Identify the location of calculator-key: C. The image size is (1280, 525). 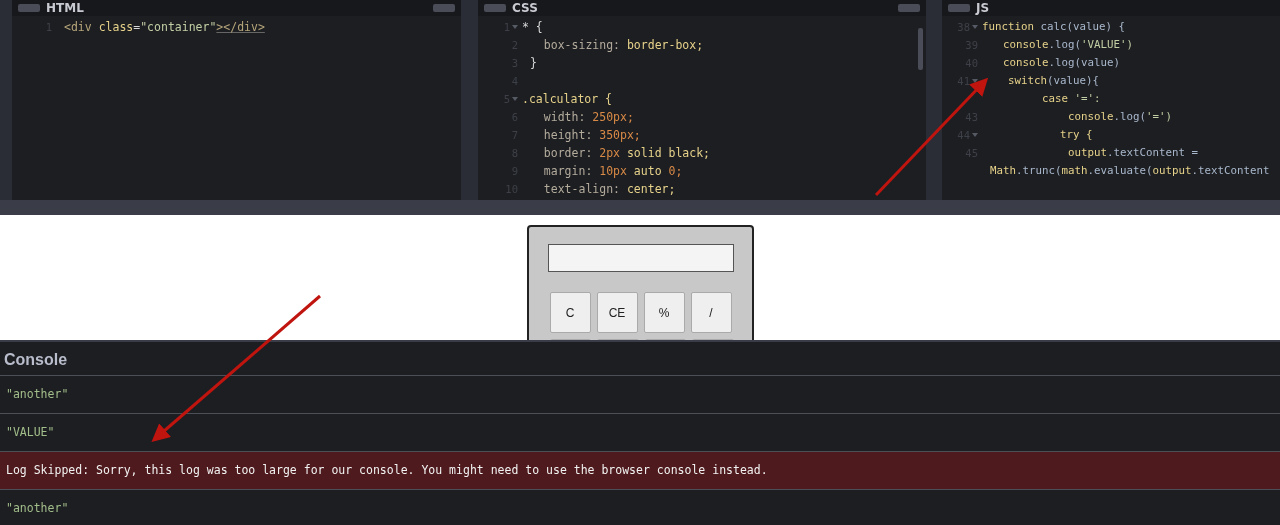
(570, 312).